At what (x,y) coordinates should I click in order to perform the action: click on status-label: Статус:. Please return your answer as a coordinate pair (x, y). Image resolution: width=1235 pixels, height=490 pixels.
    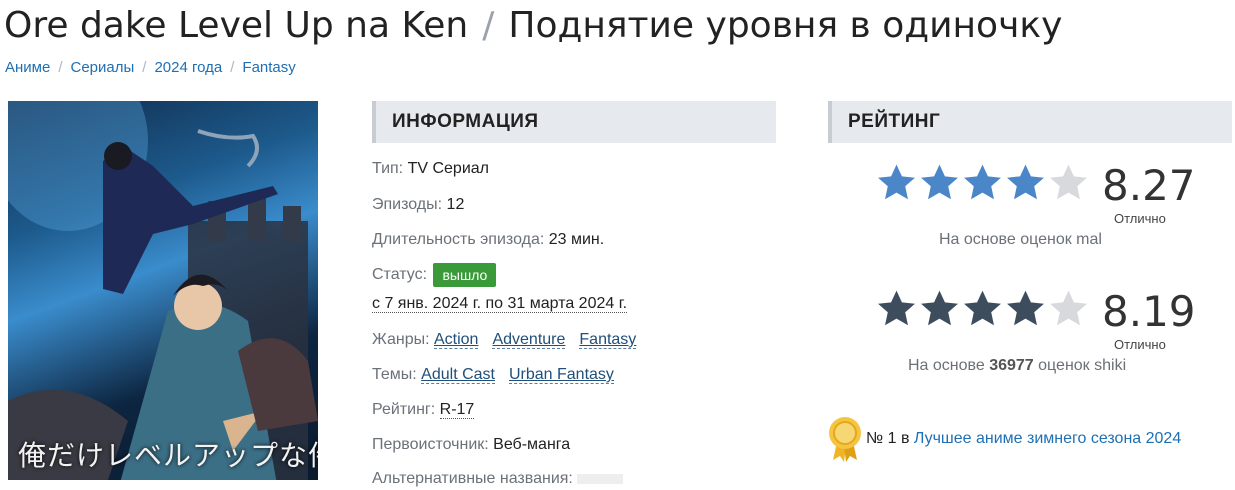
    Looking at the image, I should click on (400, 275).